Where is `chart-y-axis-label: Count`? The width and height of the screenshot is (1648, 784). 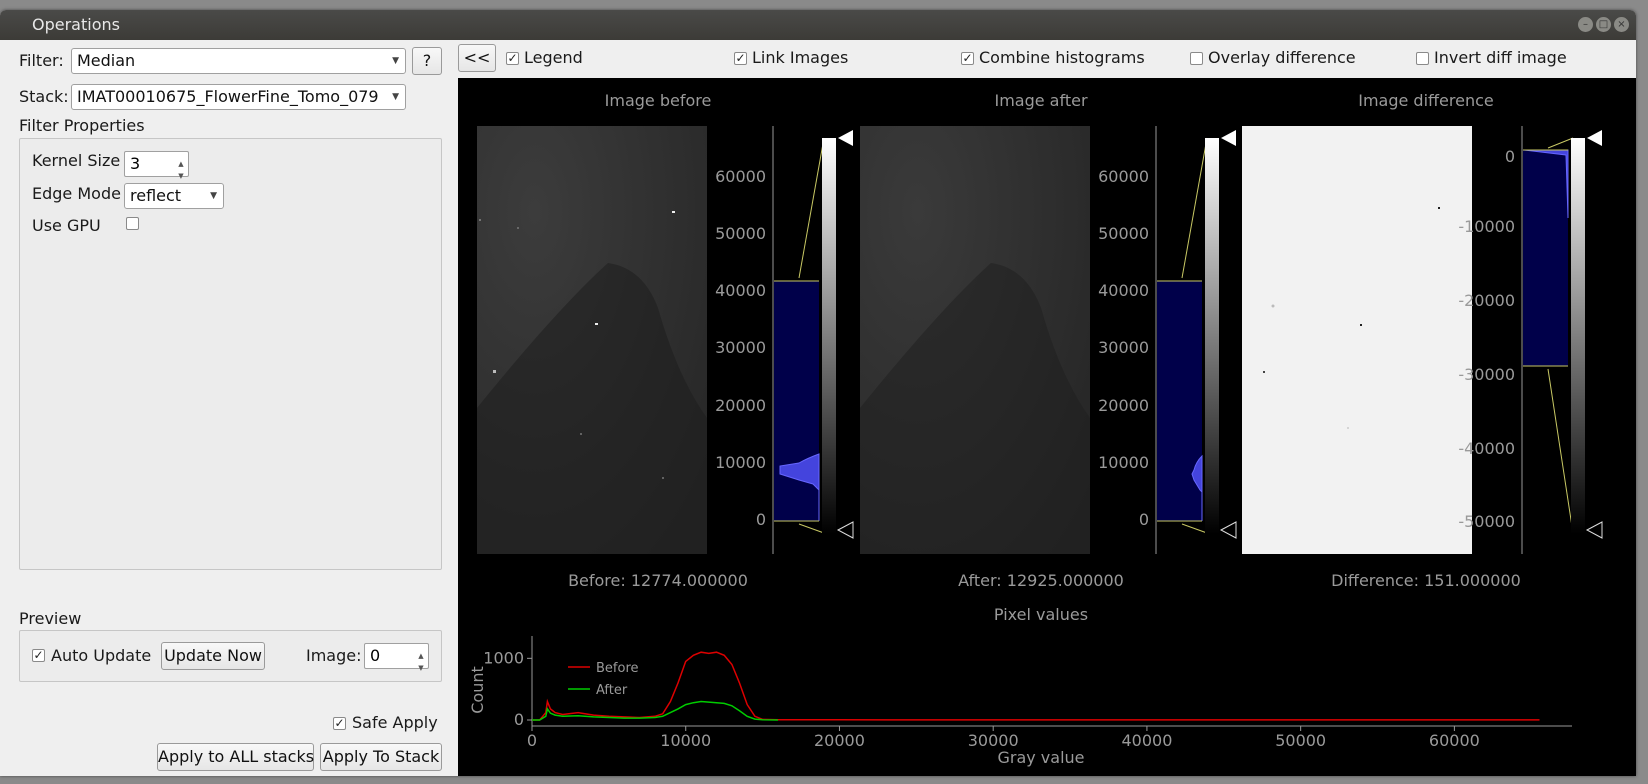
chart-y-axis-label: Count is located at coordinates (477, 690).